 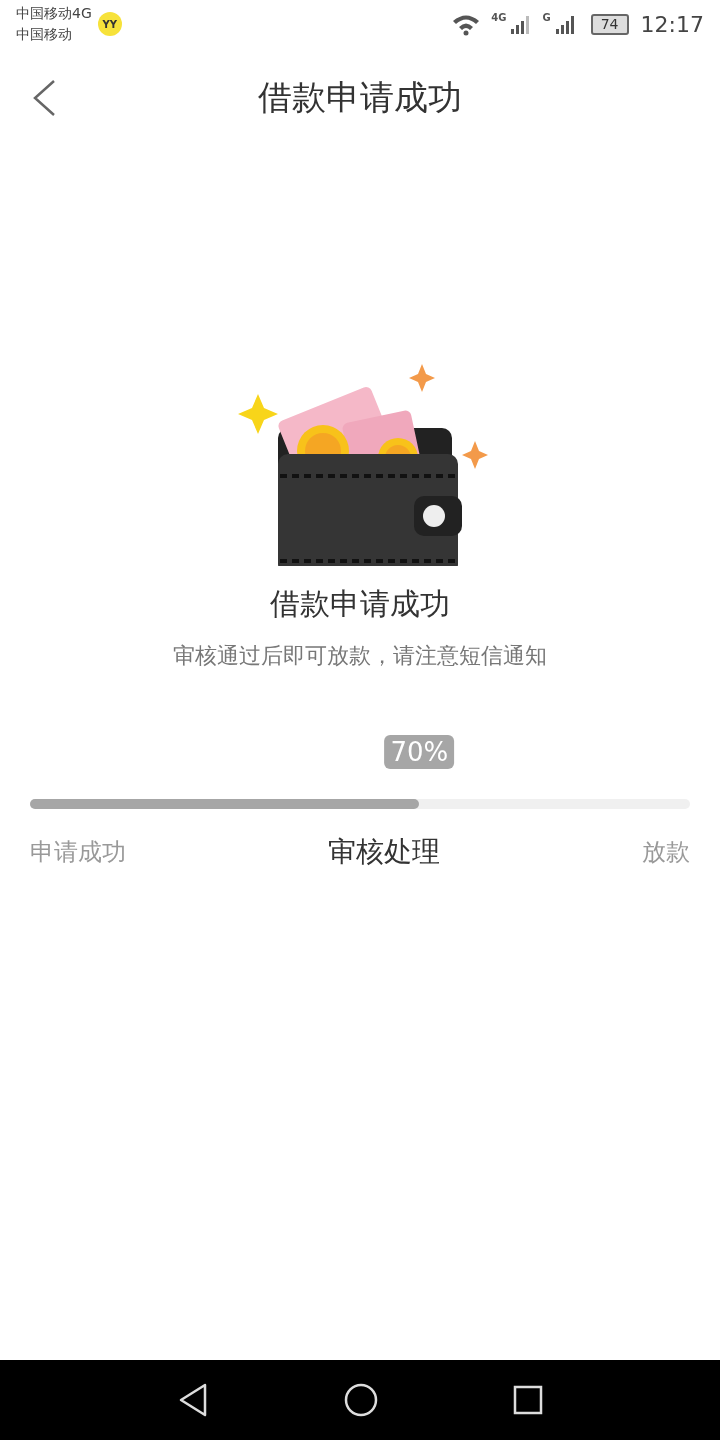 I want to click on carrier-name: 中国移动4G, so click(x=54, y=13).